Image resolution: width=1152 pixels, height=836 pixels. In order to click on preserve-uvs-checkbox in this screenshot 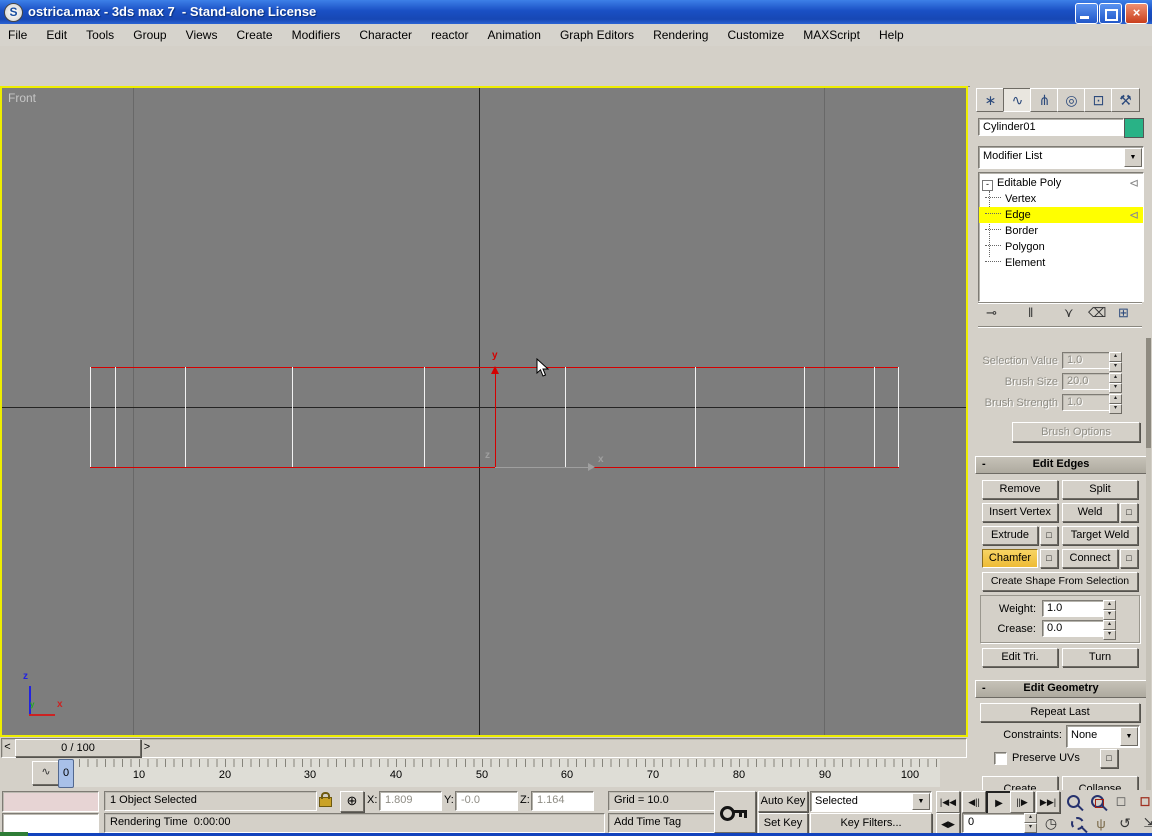, I will do `click(1000, 758)`.